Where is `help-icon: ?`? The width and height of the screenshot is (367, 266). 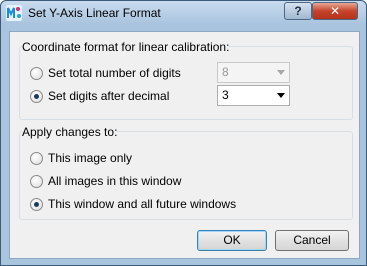
help-icon: ? is located at coordinates (298, 11).